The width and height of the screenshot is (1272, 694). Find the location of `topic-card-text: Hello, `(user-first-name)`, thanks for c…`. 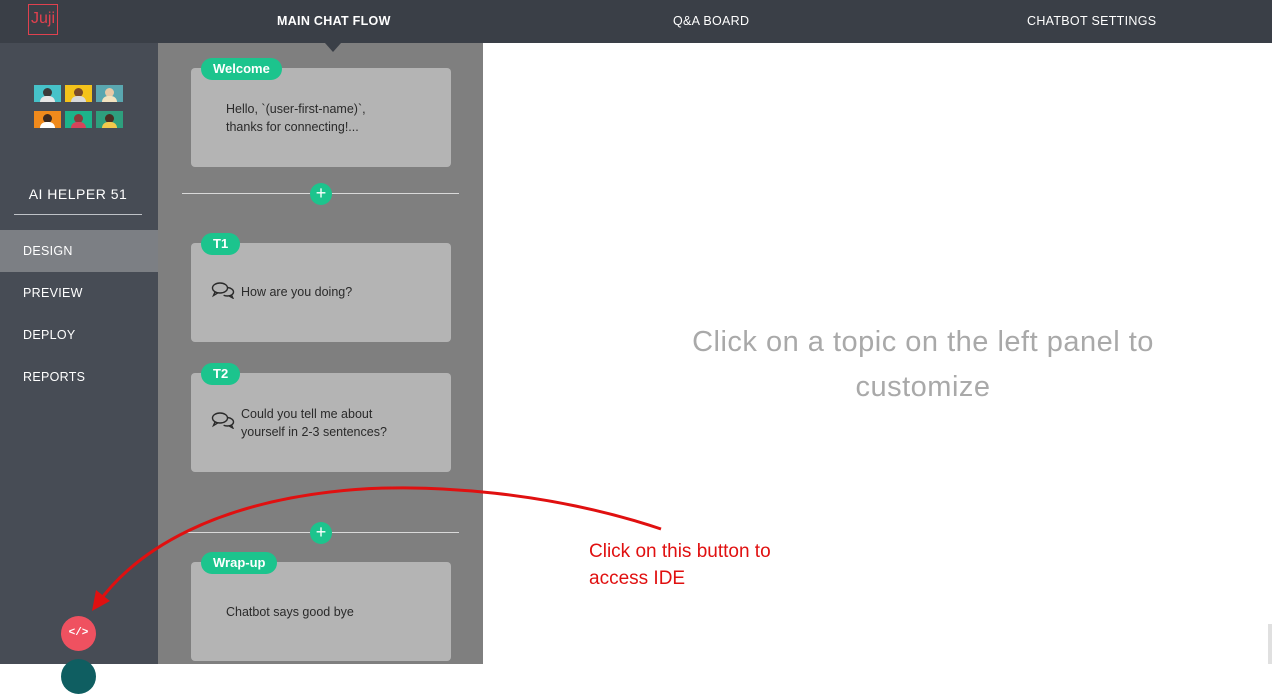

topic-card-text: Hello, `(user-first-name)`, thanks for c… is located at coordinates (296, 118).